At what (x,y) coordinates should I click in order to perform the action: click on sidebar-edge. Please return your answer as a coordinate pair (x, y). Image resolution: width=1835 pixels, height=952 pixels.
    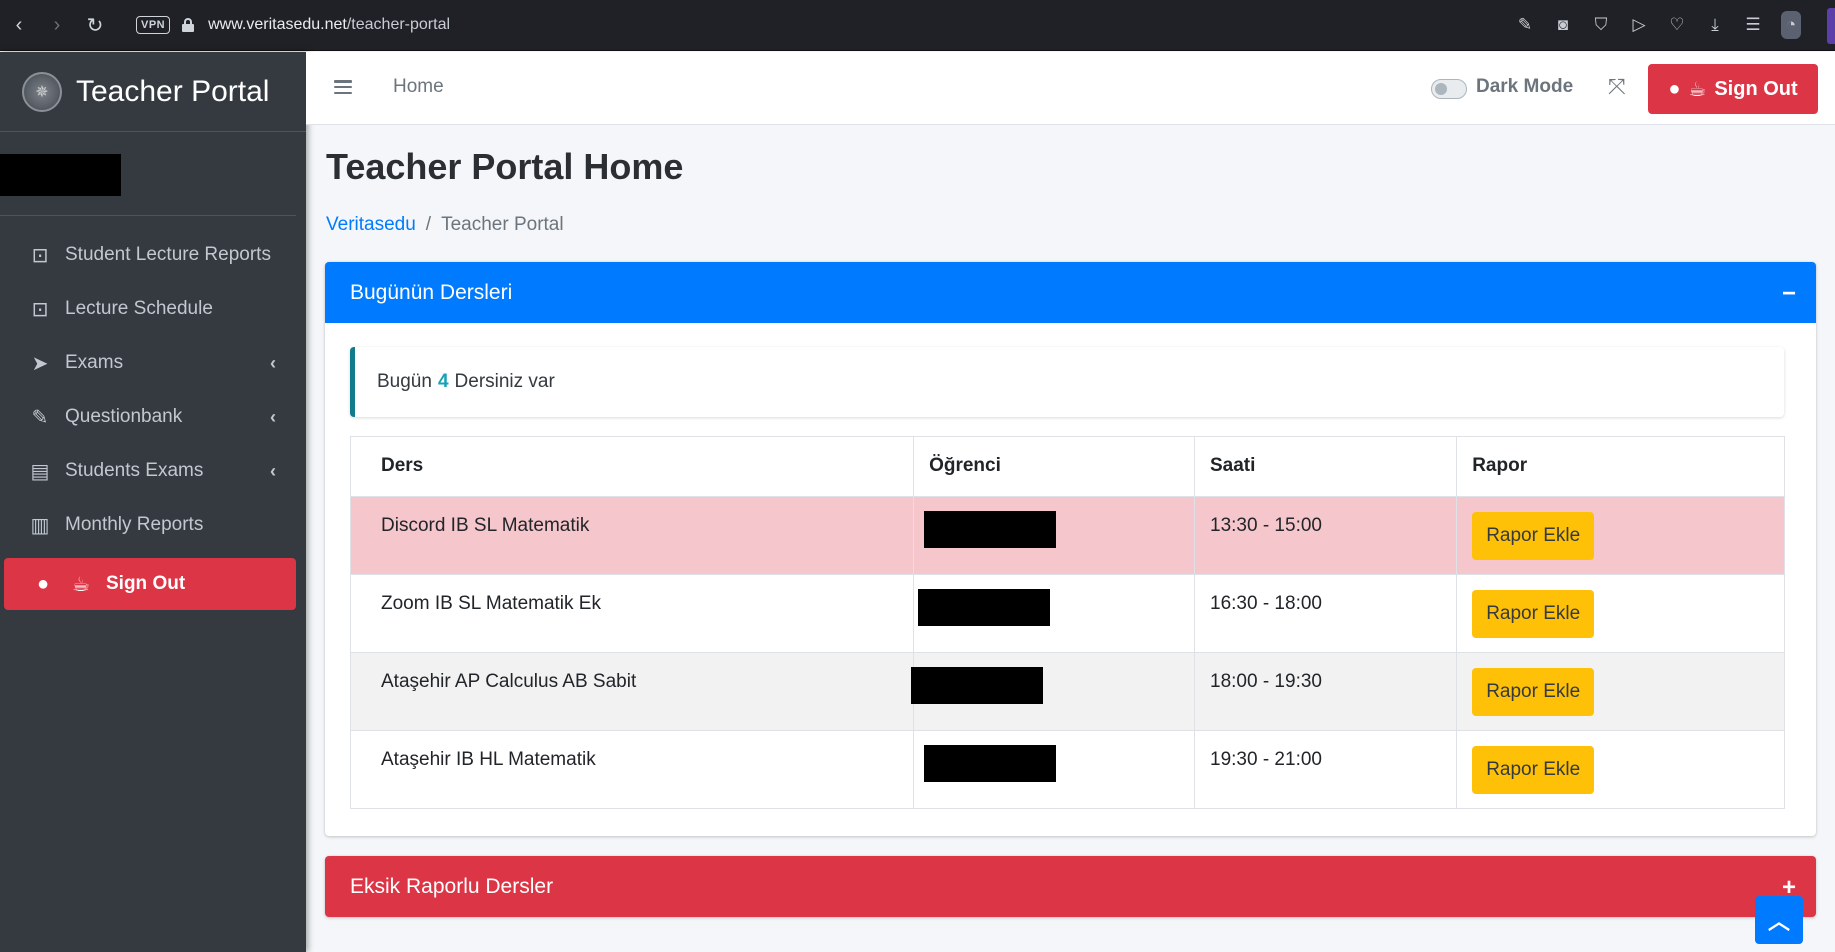
    Looking at the image, I should click on (1831, 26).